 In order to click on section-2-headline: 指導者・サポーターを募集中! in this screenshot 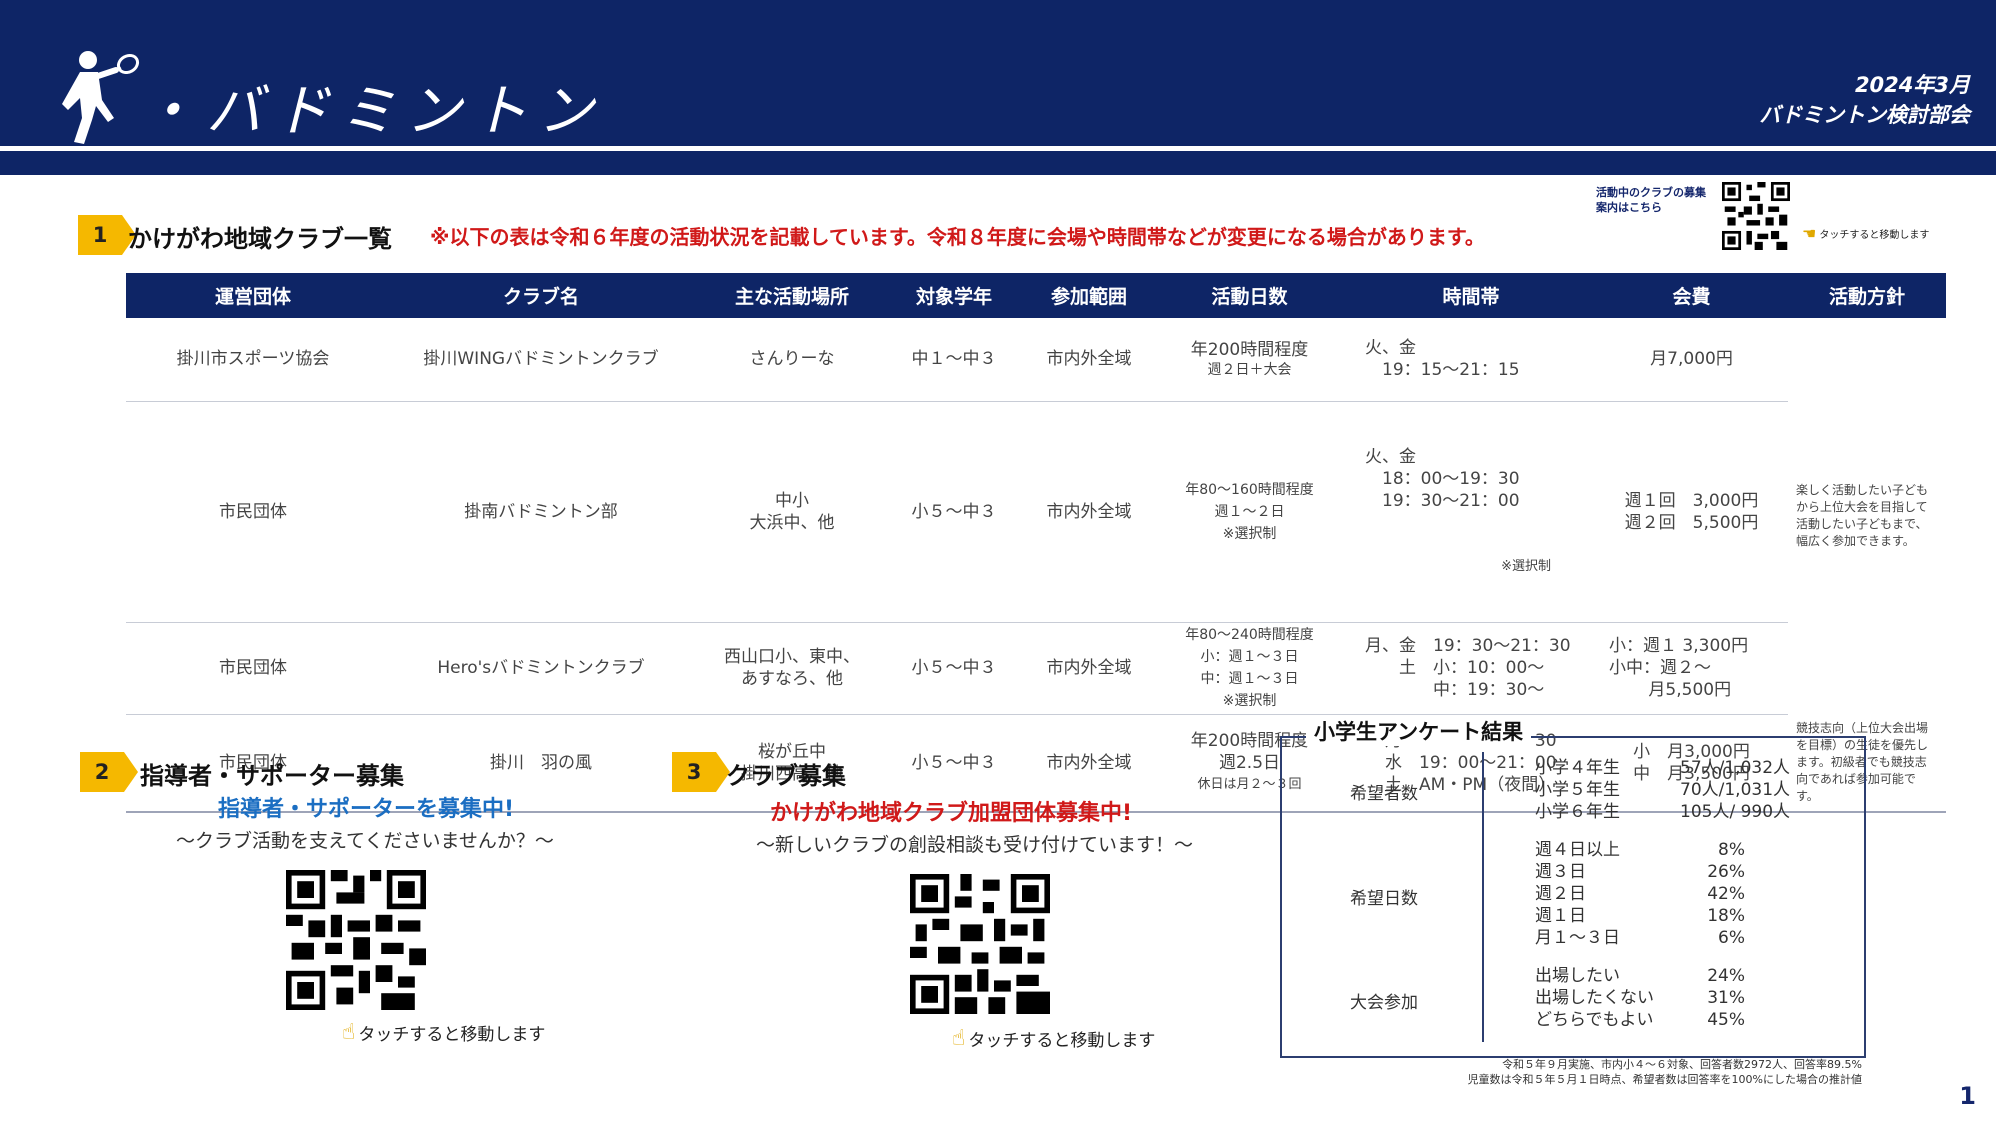, I will do `click(366, 809)`.